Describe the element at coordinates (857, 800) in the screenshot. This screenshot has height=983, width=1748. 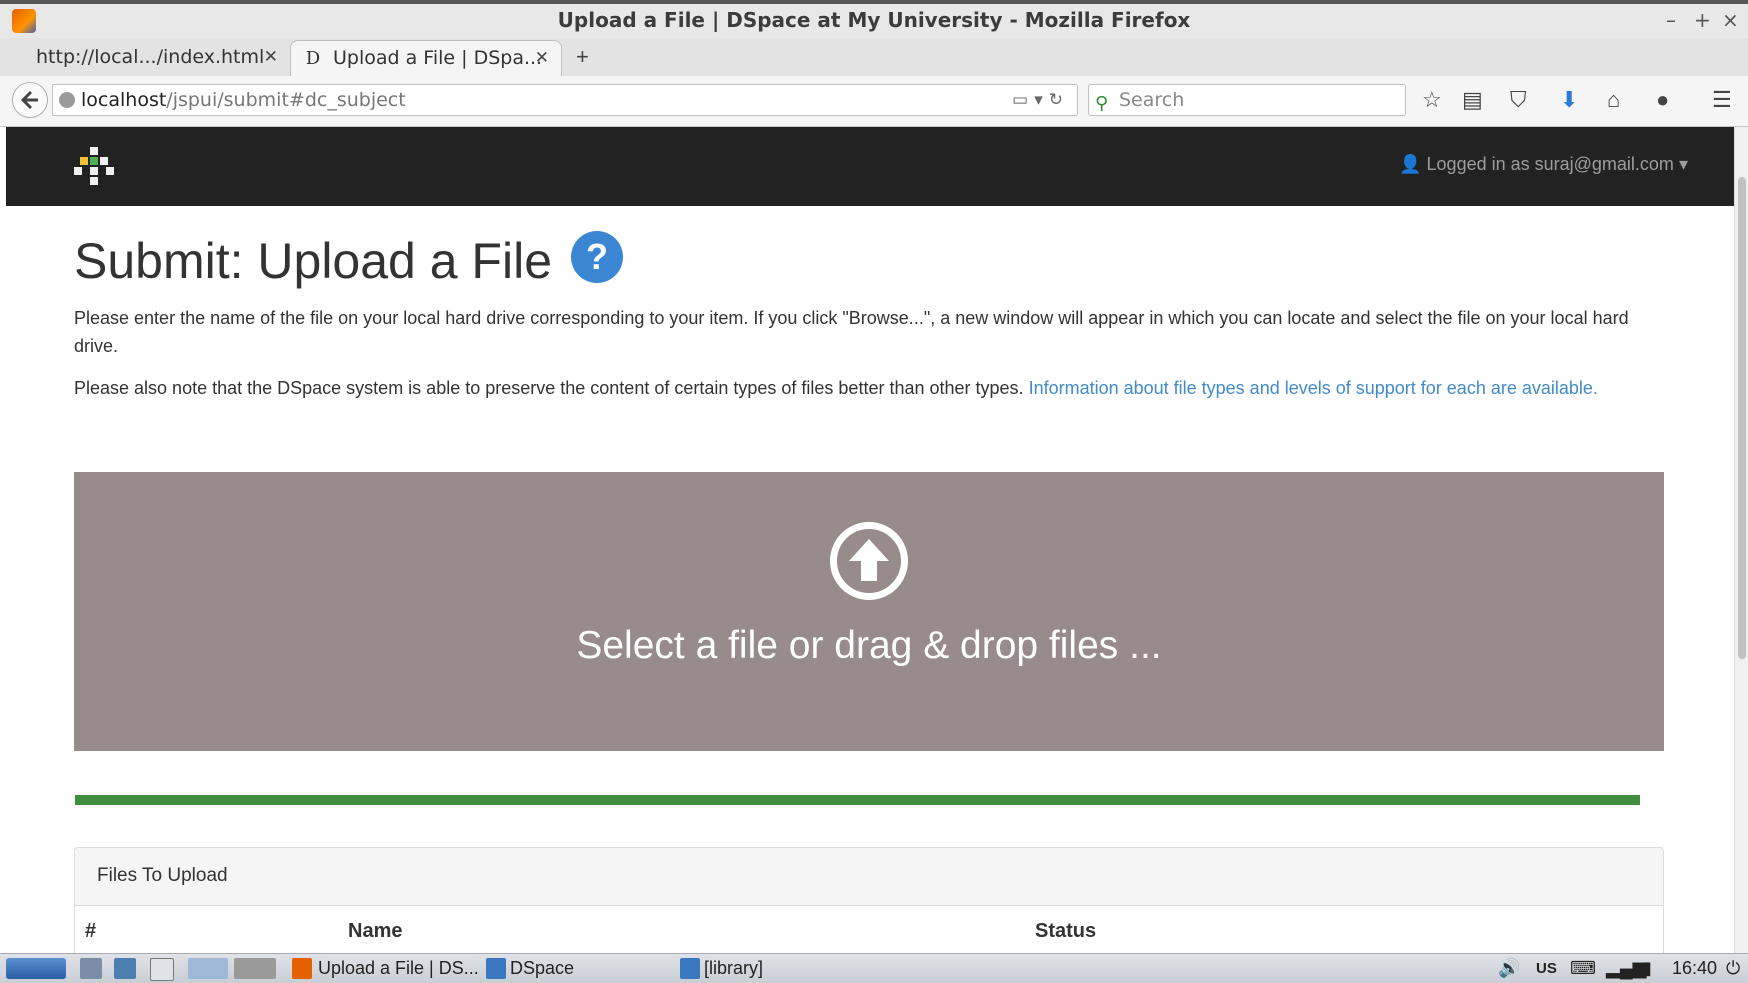
I see `upload-progress-bar` at that location.